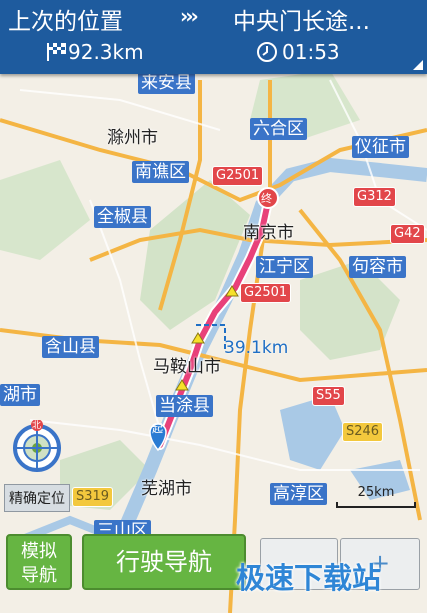 This screenshot has width=427, height=613. I want to click on simulate-navigation-button: 模拟 导航, so click(39, 562).